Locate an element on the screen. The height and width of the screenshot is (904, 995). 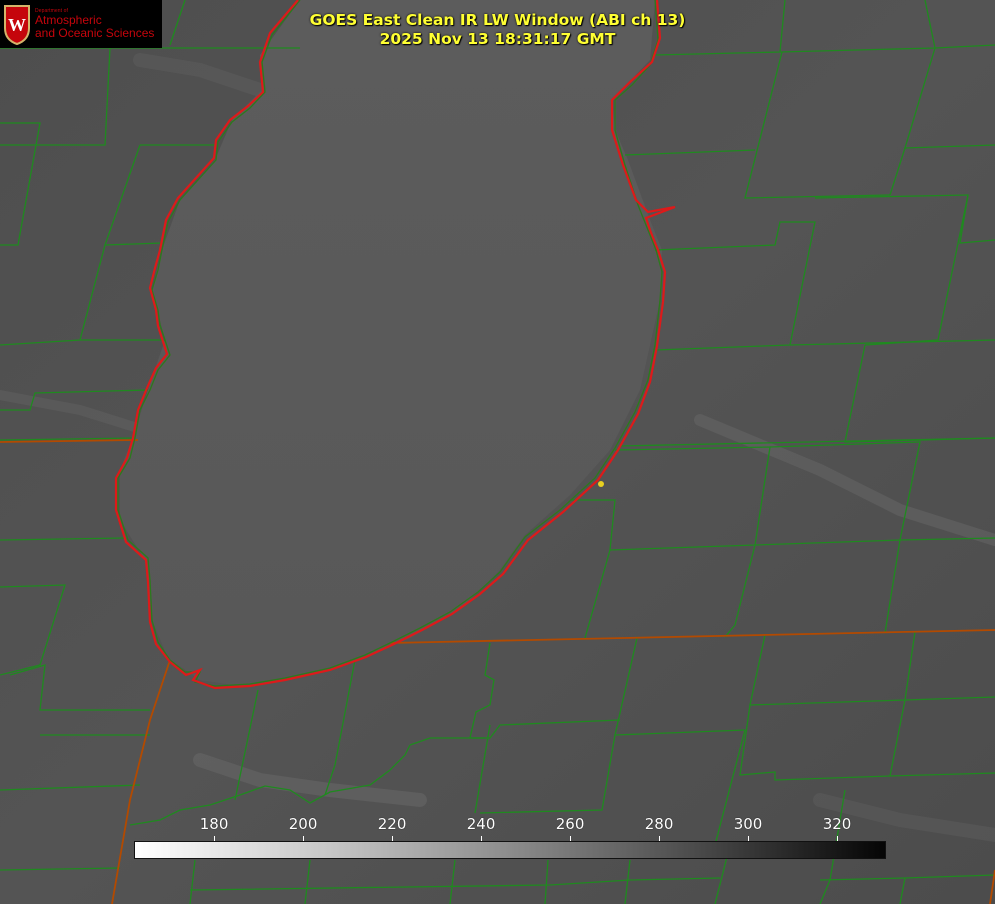
logo-name-line1: Atmospheric is located at coordinates (68, 20).